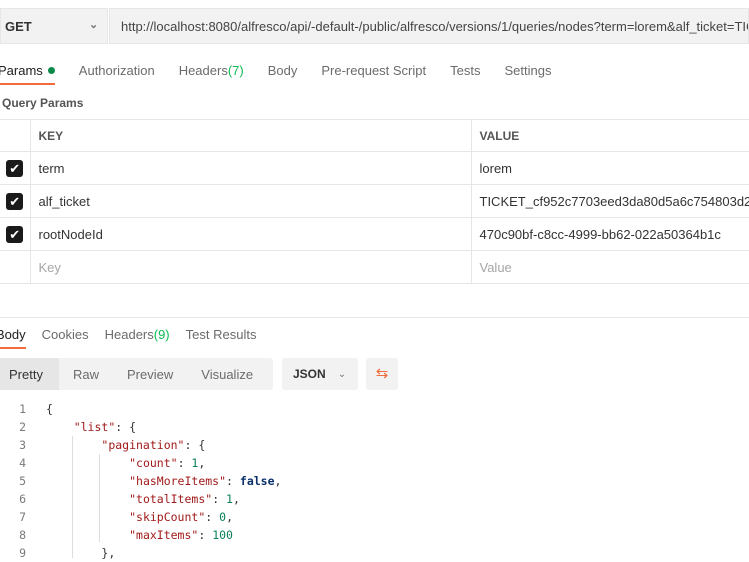  I want to click on line-number: 4, so click(22, 463).